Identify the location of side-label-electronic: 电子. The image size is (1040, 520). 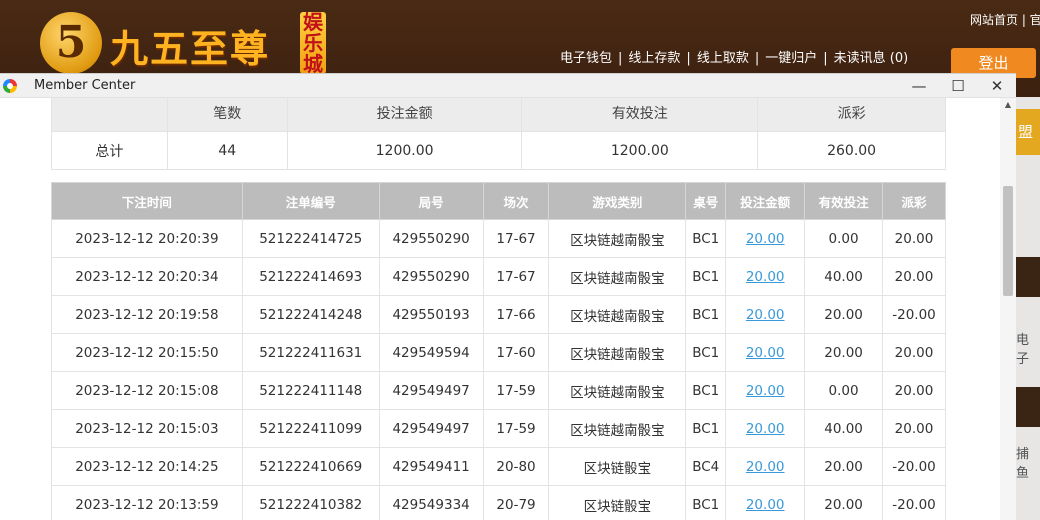
(1023, 350).